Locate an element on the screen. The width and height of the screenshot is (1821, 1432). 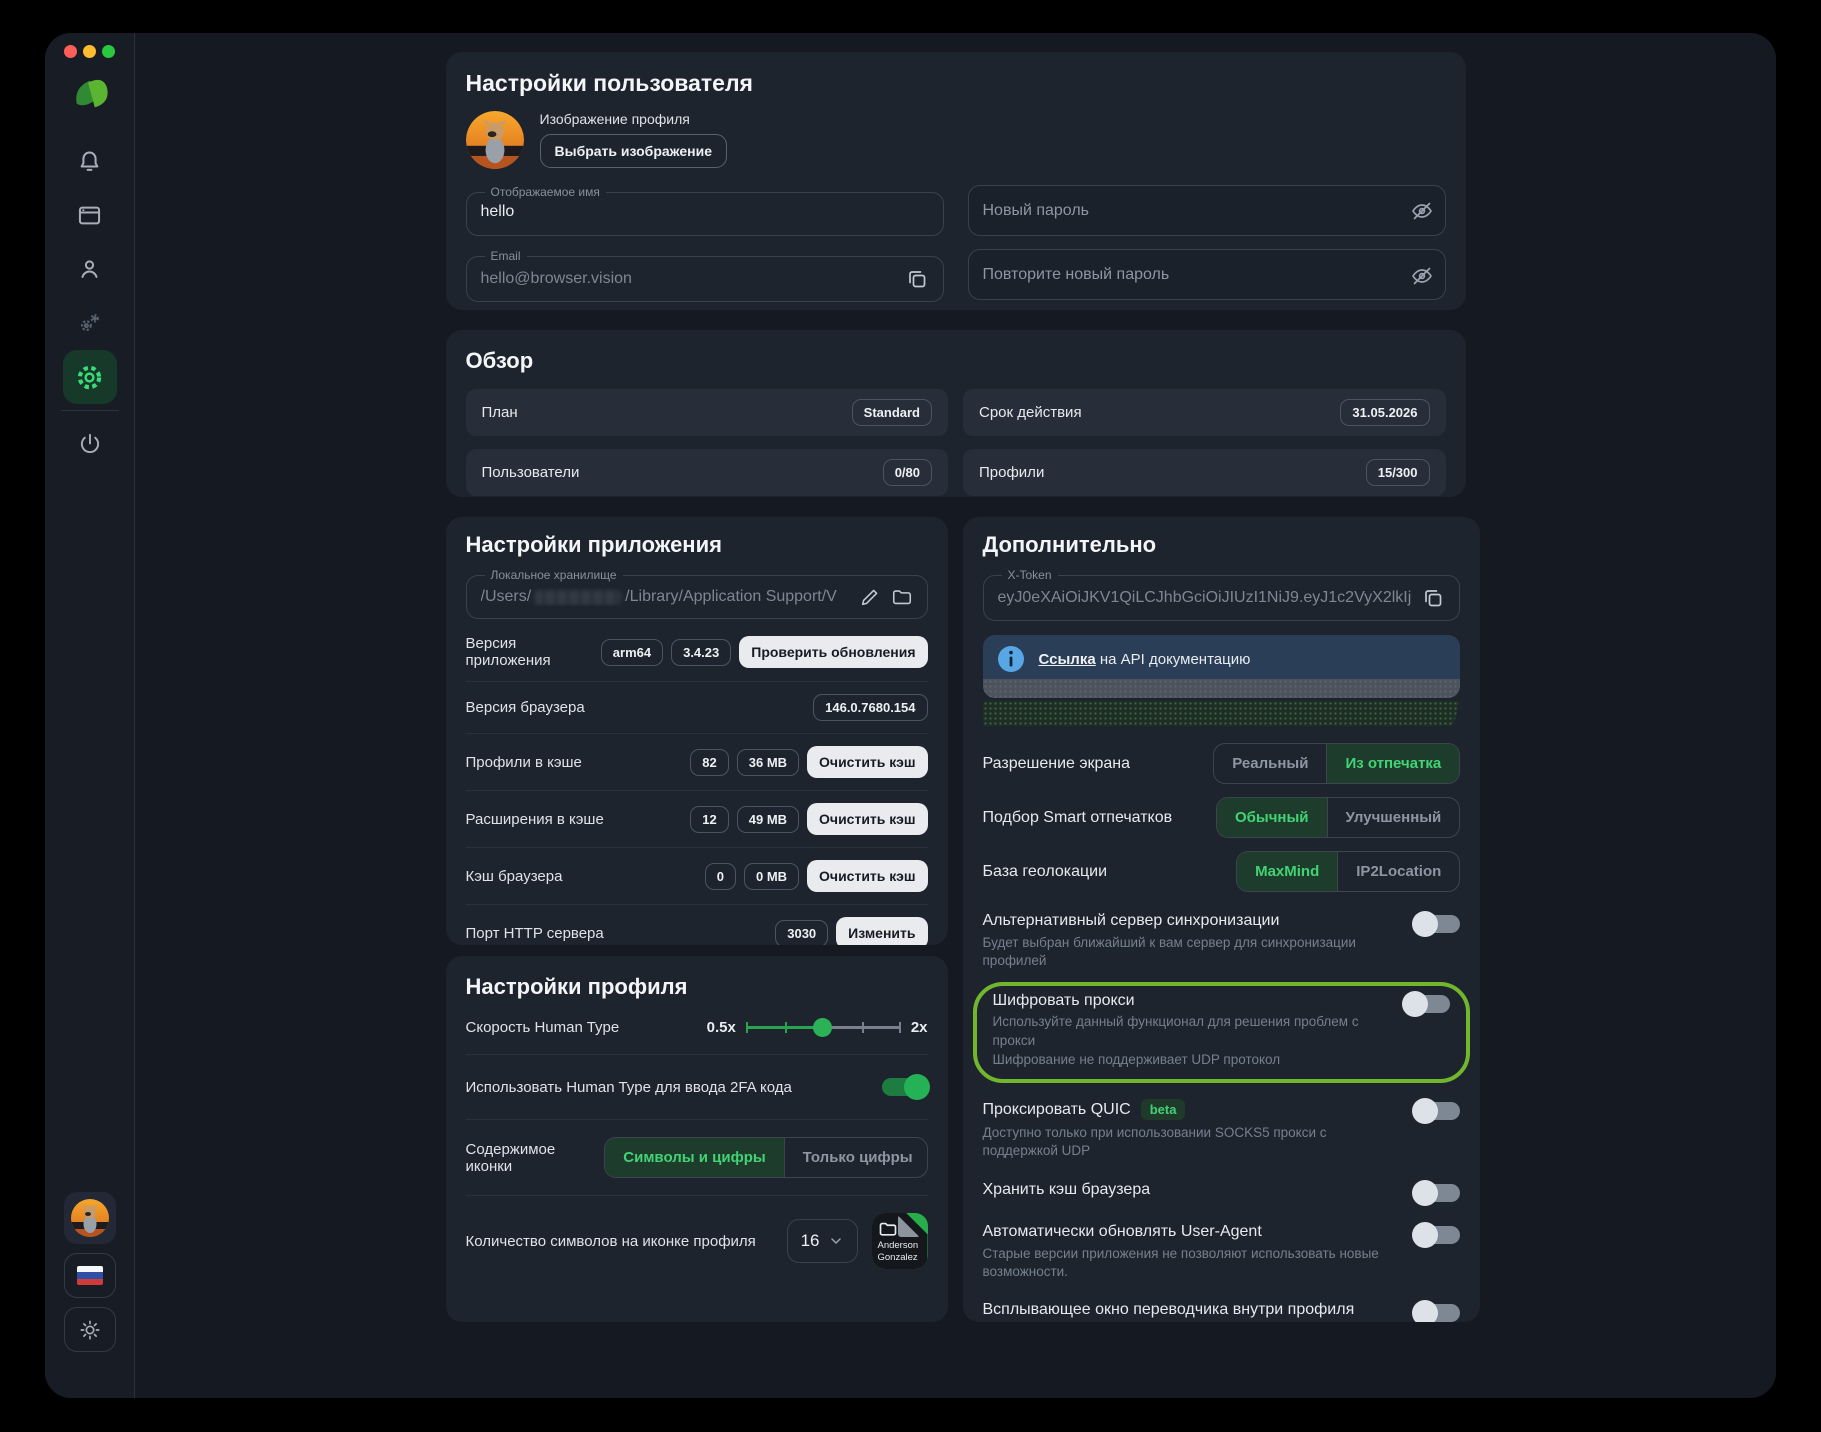
expiry-badge: 31.05.2026 is located at coordinates (1385, 412).